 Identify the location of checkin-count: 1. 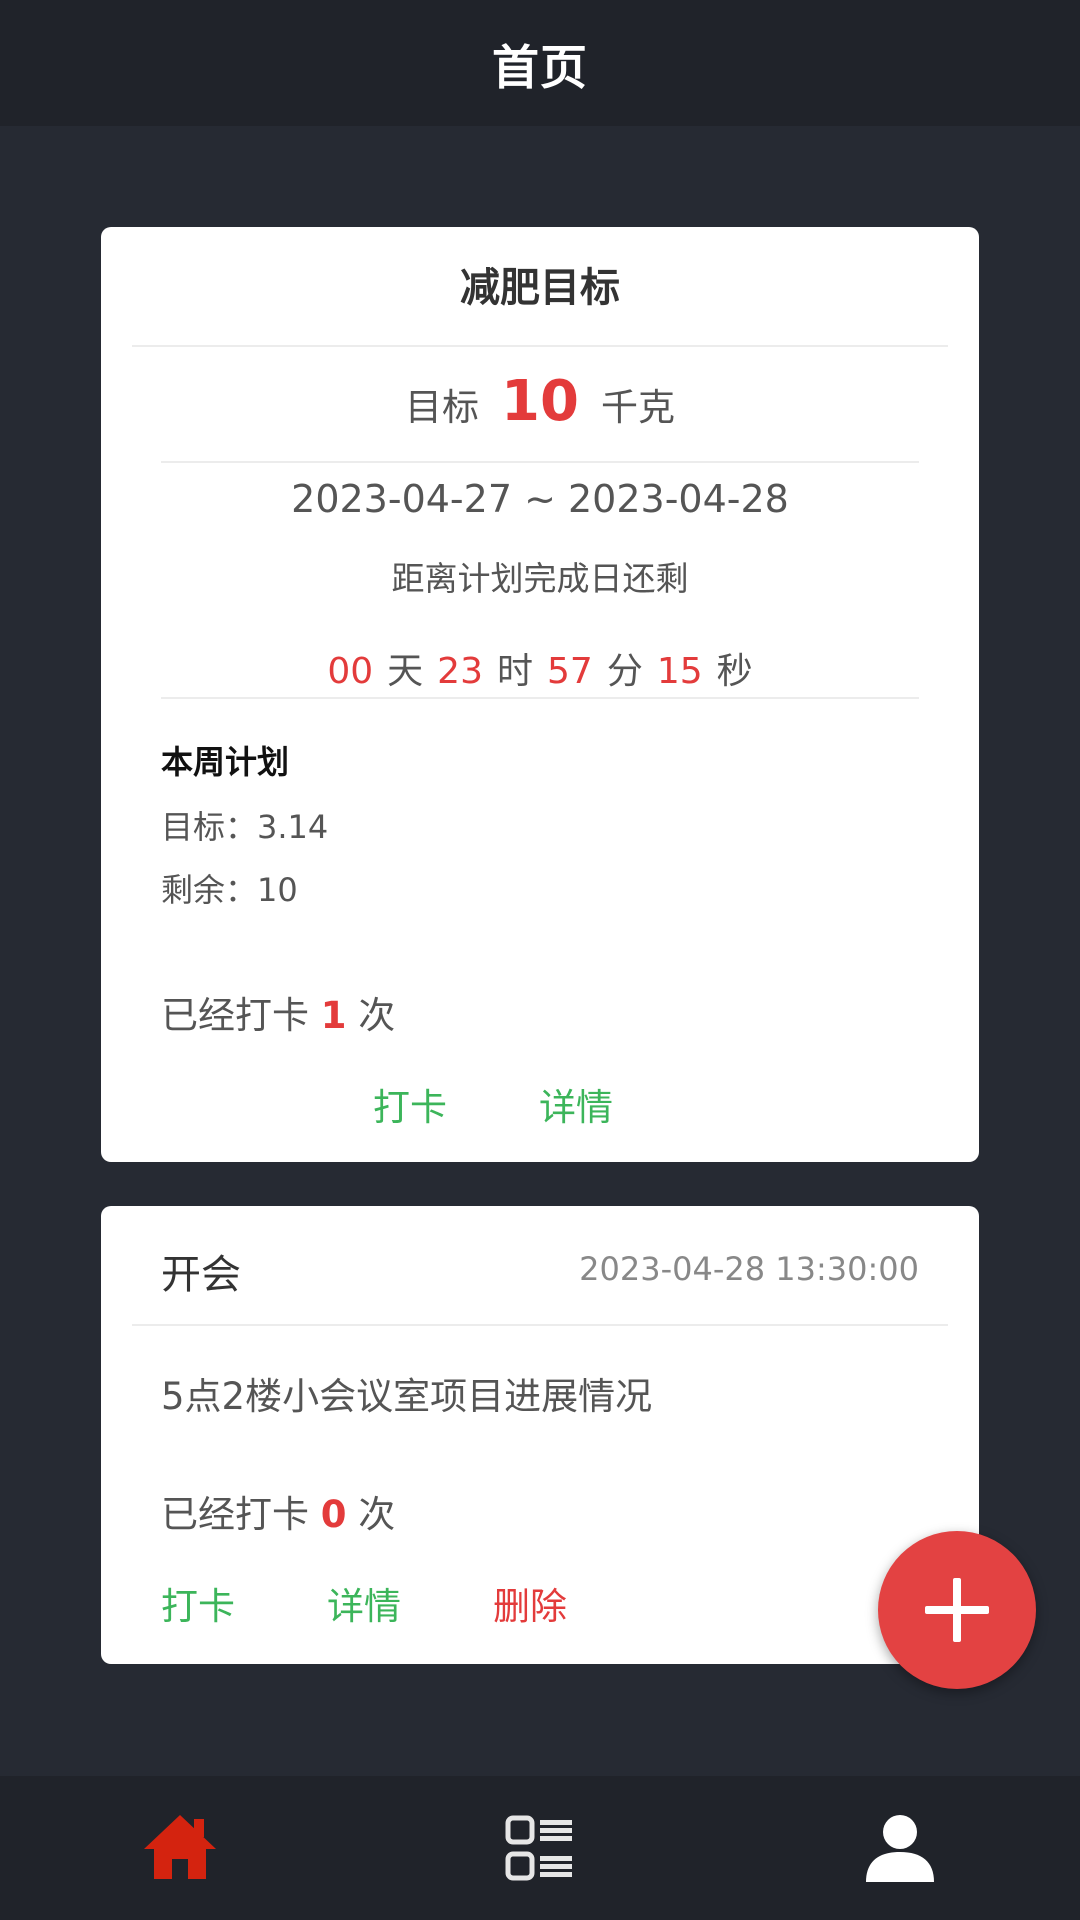
(333, 1015).